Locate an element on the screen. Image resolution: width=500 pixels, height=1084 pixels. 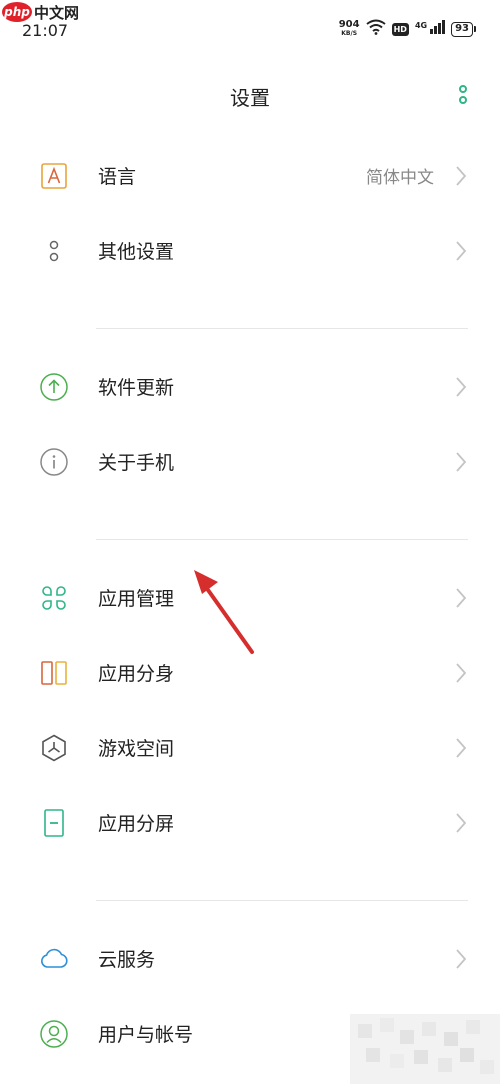
annotation-arrow-icon is located at coordinates (224, 612).